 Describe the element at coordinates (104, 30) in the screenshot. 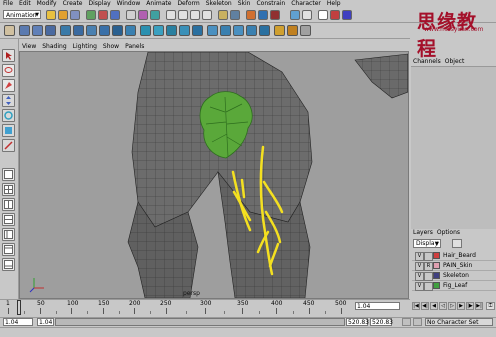

I see `shelf-cone-icon` at that location.